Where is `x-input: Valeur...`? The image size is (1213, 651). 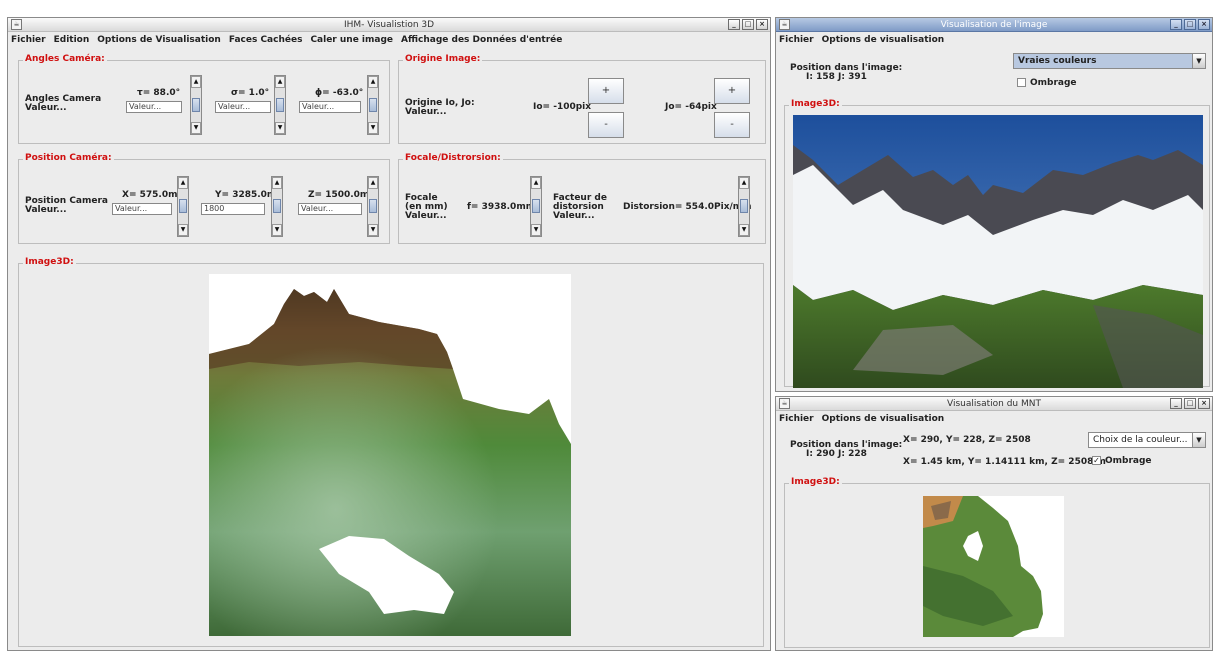 x-input: Valeur... is located at coordinates (142, 209).